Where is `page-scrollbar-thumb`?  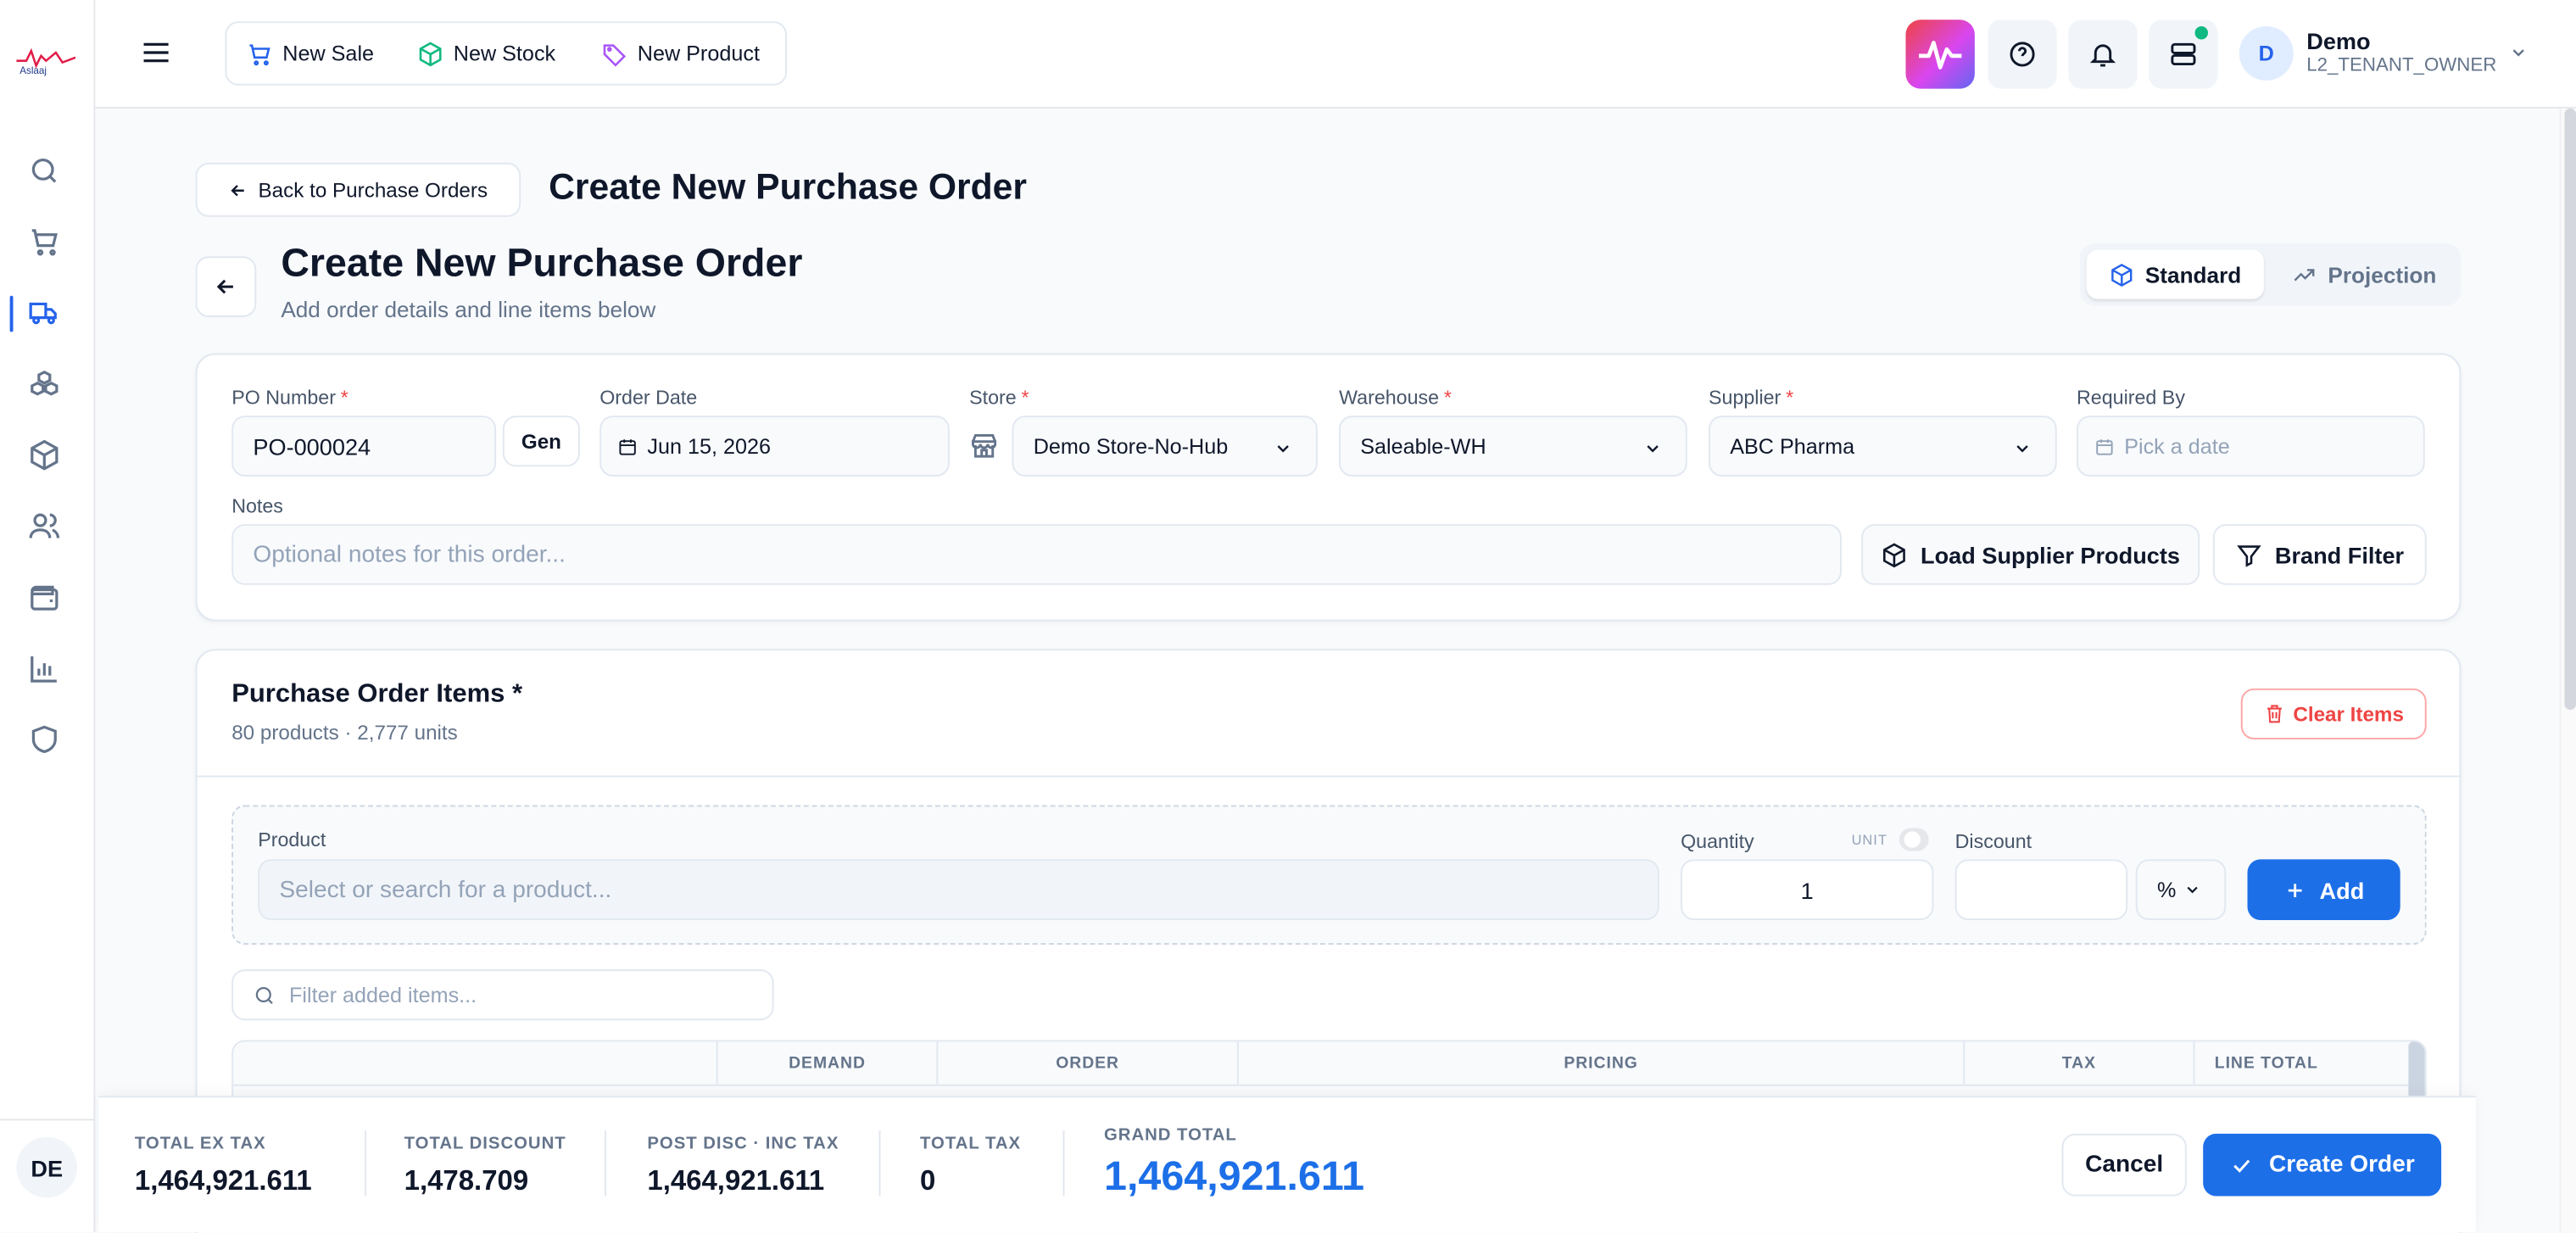 page-scrollbar-thumb is located at coordinates (2570, 409).